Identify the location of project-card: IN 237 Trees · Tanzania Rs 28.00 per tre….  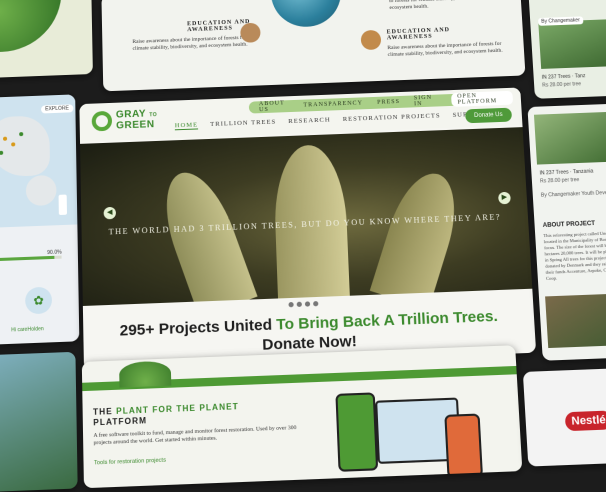
(566, 232).